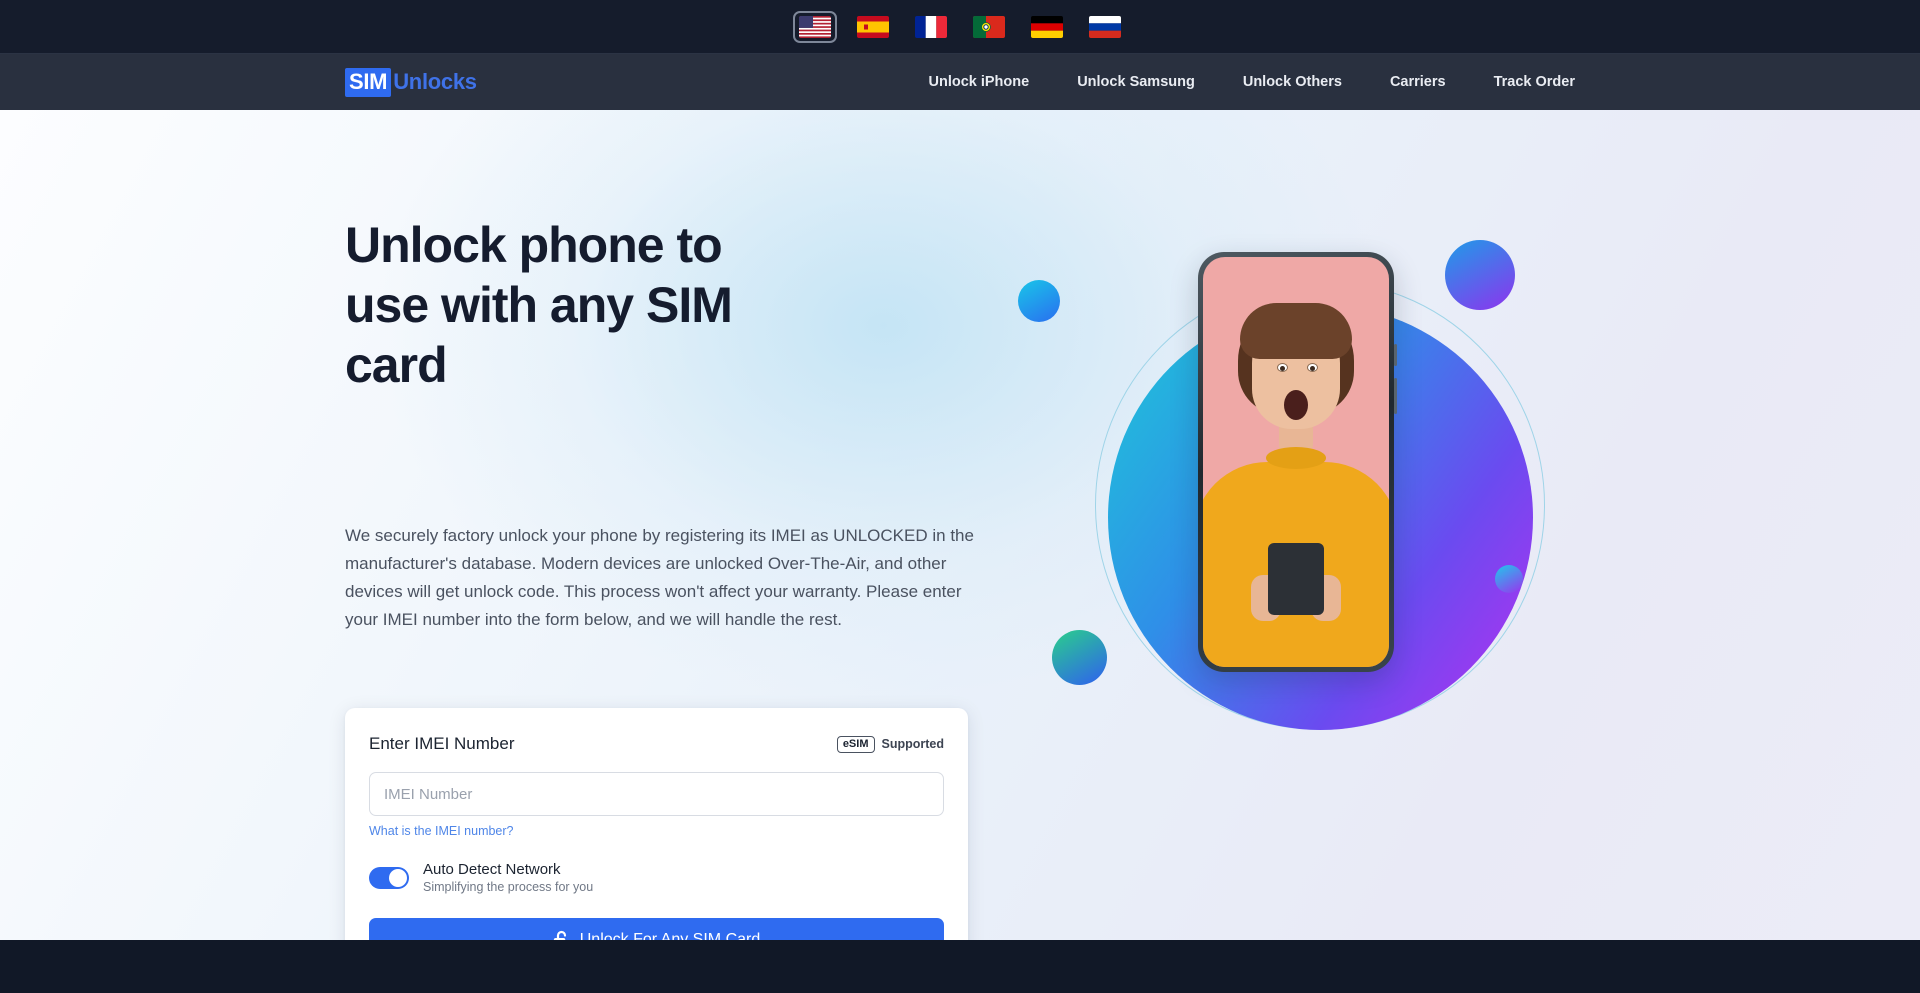 The width and height of the screenshot is (1920, 993). I want to click on portugal-flag-icon, so click(989, 26).